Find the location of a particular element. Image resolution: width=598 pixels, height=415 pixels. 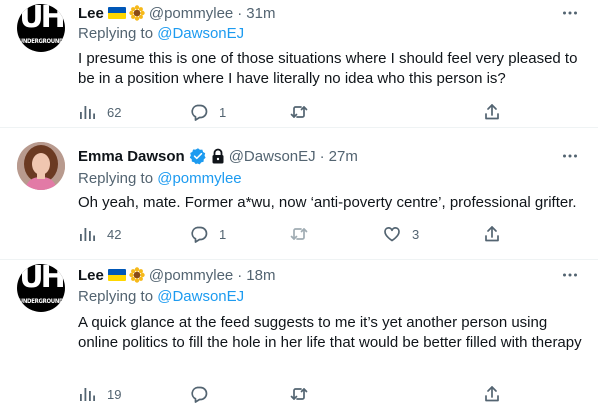

action-bar: 42 1 3 is located at coordinates (298, 234).